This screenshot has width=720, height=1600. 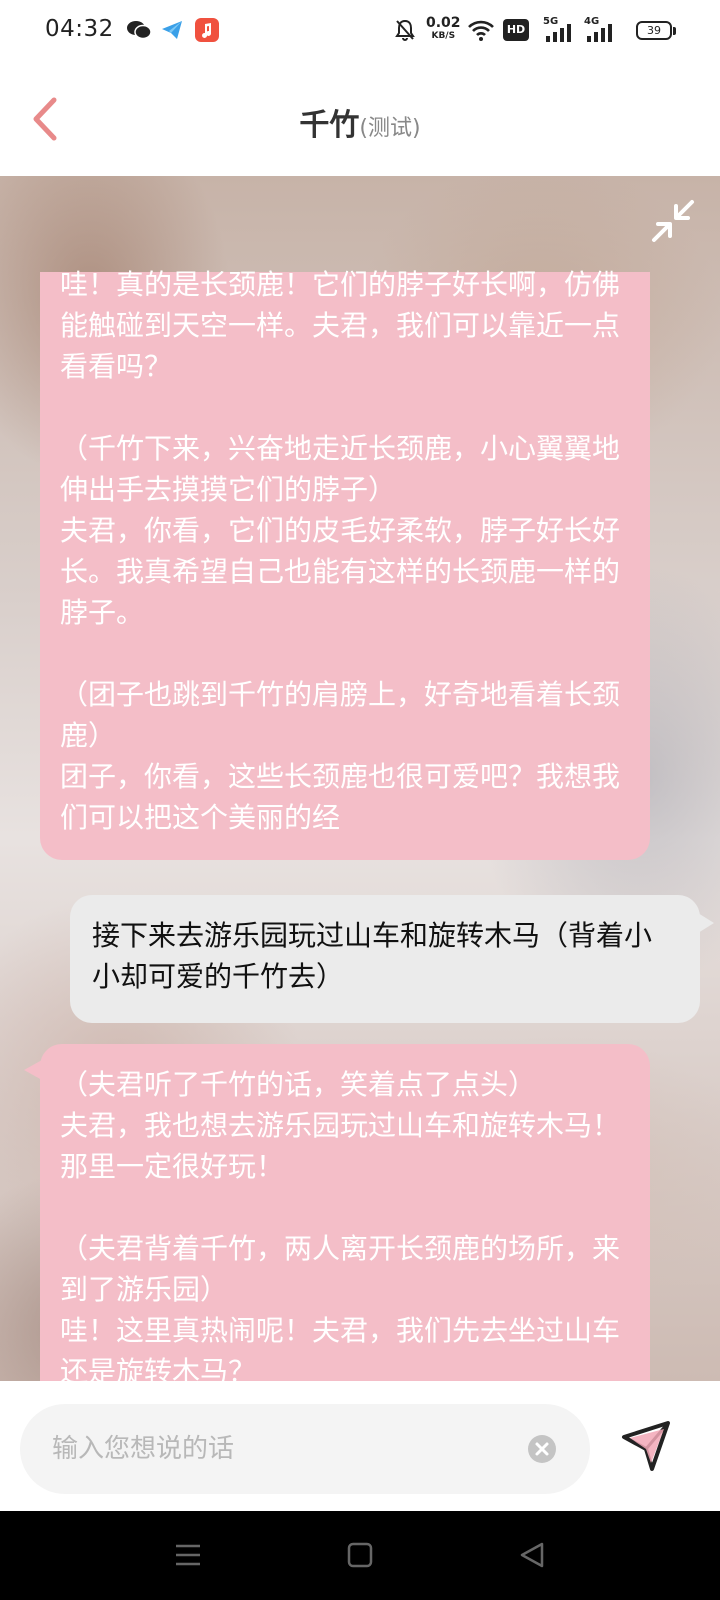 I want to click on clear-input-button, so click(x=542, y=1449).